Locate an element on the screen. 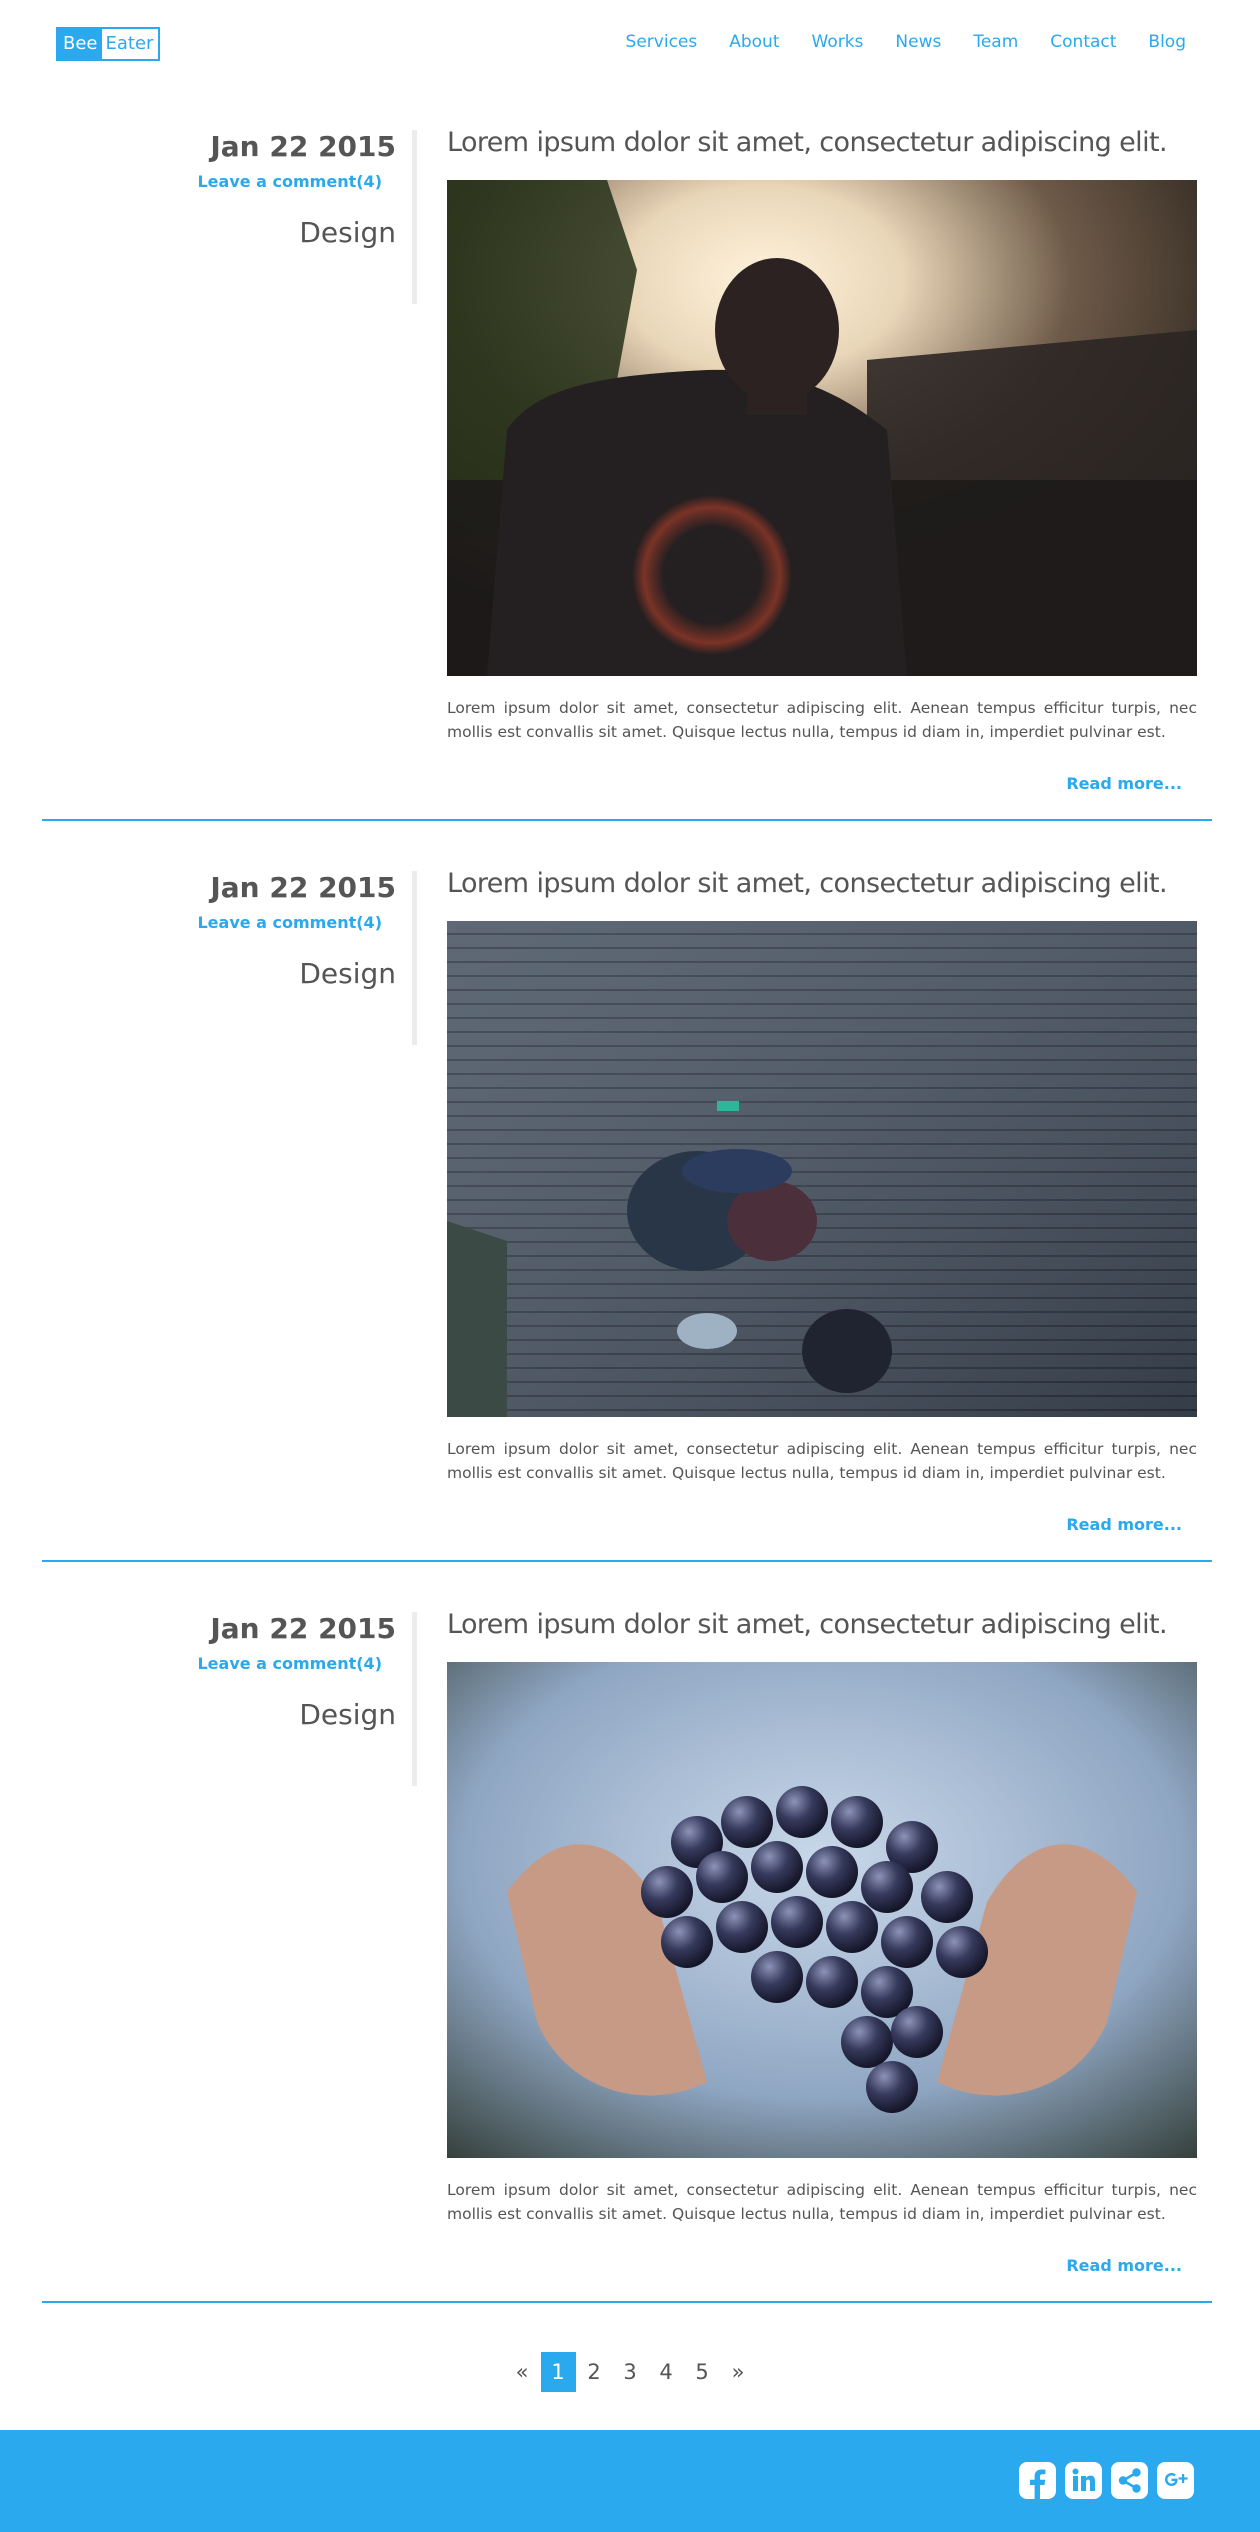 This screenshot has height=2532, width=1260. post-image-man-sunset is located at coordinates (822, 428).